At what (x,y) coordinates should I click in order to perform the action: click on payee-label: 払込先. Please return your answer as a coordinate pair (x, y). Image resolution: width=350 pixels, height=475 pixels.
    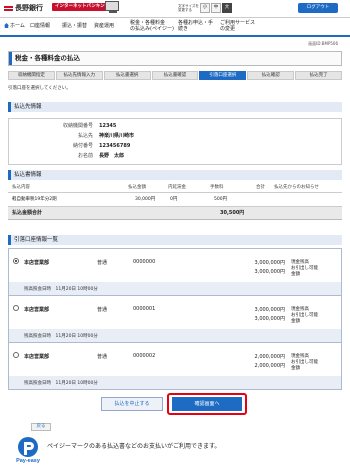
    Looking at the image, I should click on (85, 136).